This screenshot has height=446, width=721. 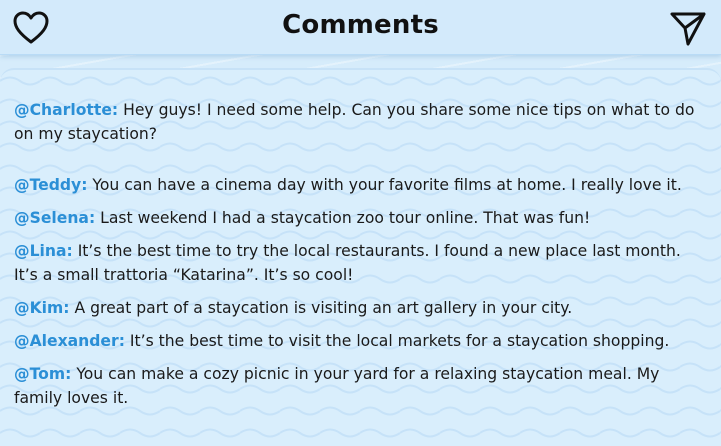 What do you see at coordinates (66, 110) in the screenshot?
I see `comment-username: @Charlotte:` at bounding box center [66, 110].